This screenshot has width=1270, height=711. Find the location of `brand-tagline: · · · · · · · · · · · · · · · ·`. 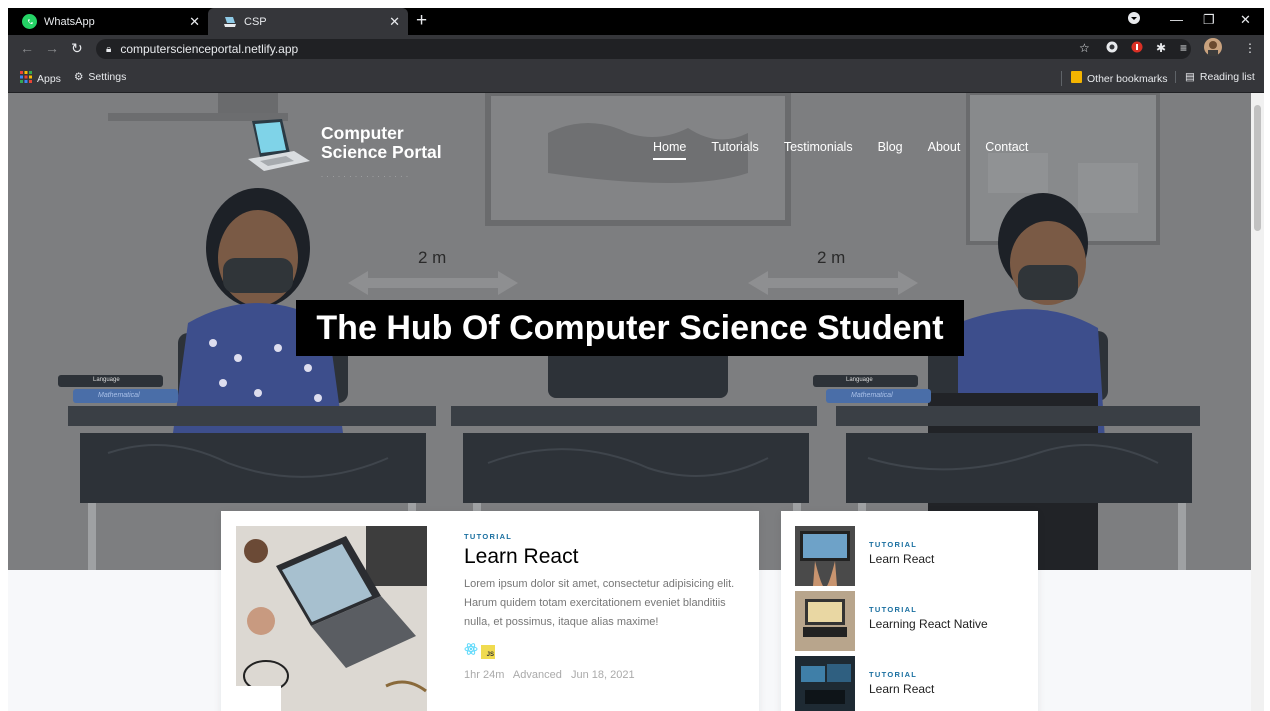

brand-tagline: · · · · · · · · · · · · · · · · is located at coordinates (365, 177).